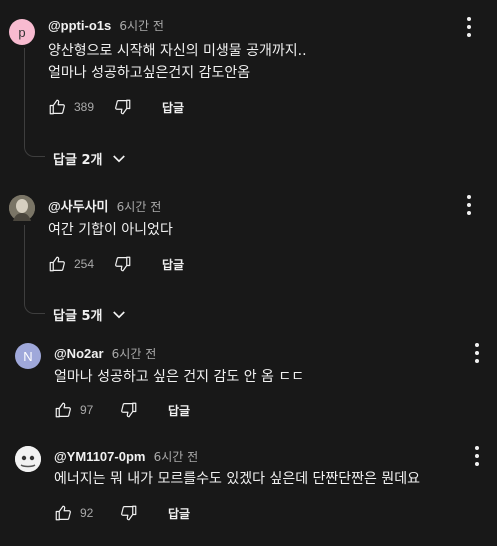 The height and width of the screenshot is (546, 497). What do you see at coordinates (237, 479) in the screenshot?
I see `comment-text-line-1: 에너지는 뭐 내가 모르를수도 있겠다 싶은데 단짠단짠은 뭔데요` at bounding box center [237, 479].